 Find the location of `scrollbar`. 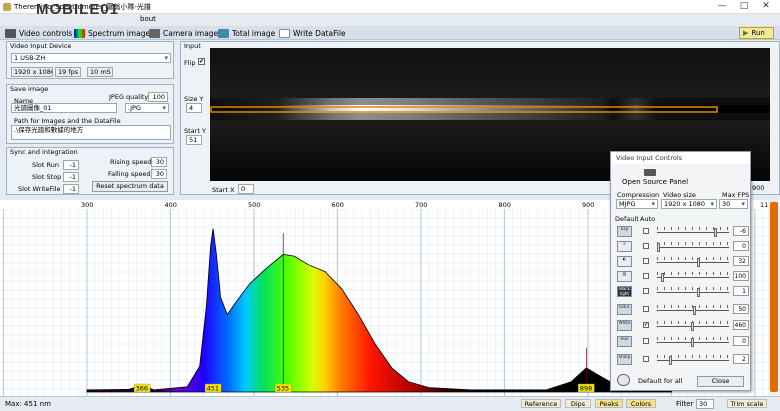

scrollbar is located at coordinates (774, 298).